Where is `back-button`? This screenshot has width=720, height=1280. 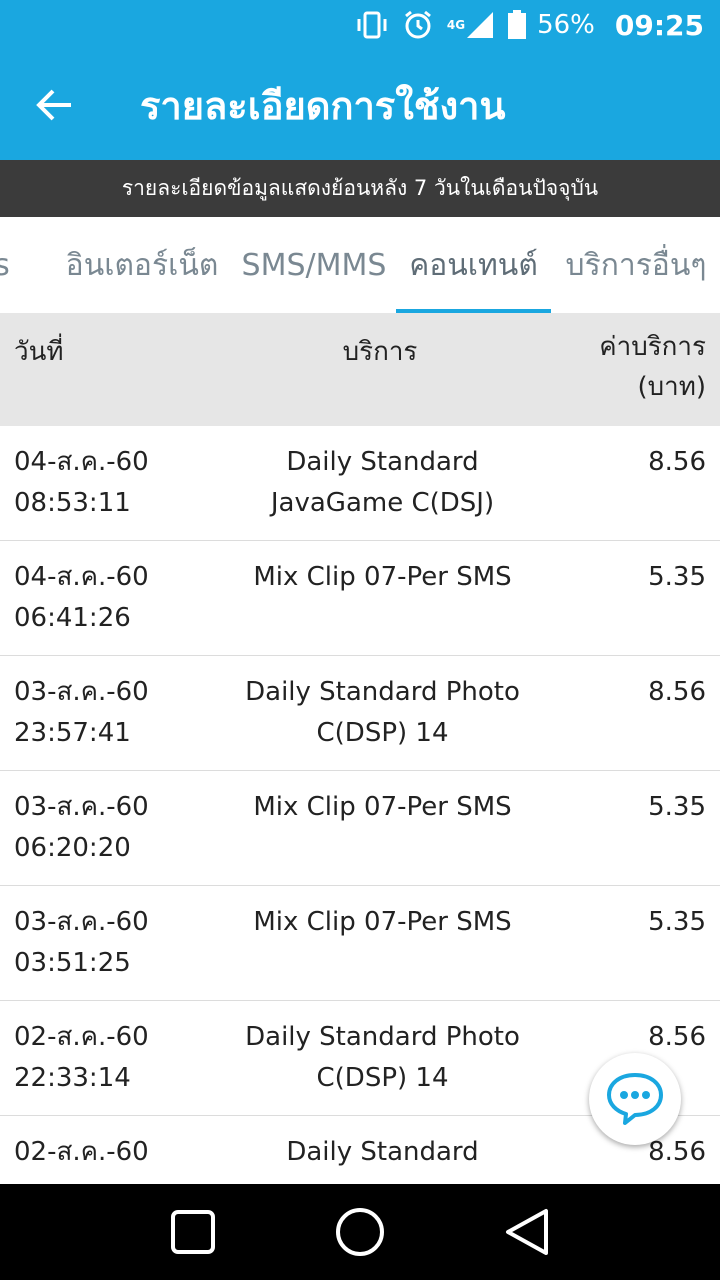
back-button is located at coordinates (55, 105).